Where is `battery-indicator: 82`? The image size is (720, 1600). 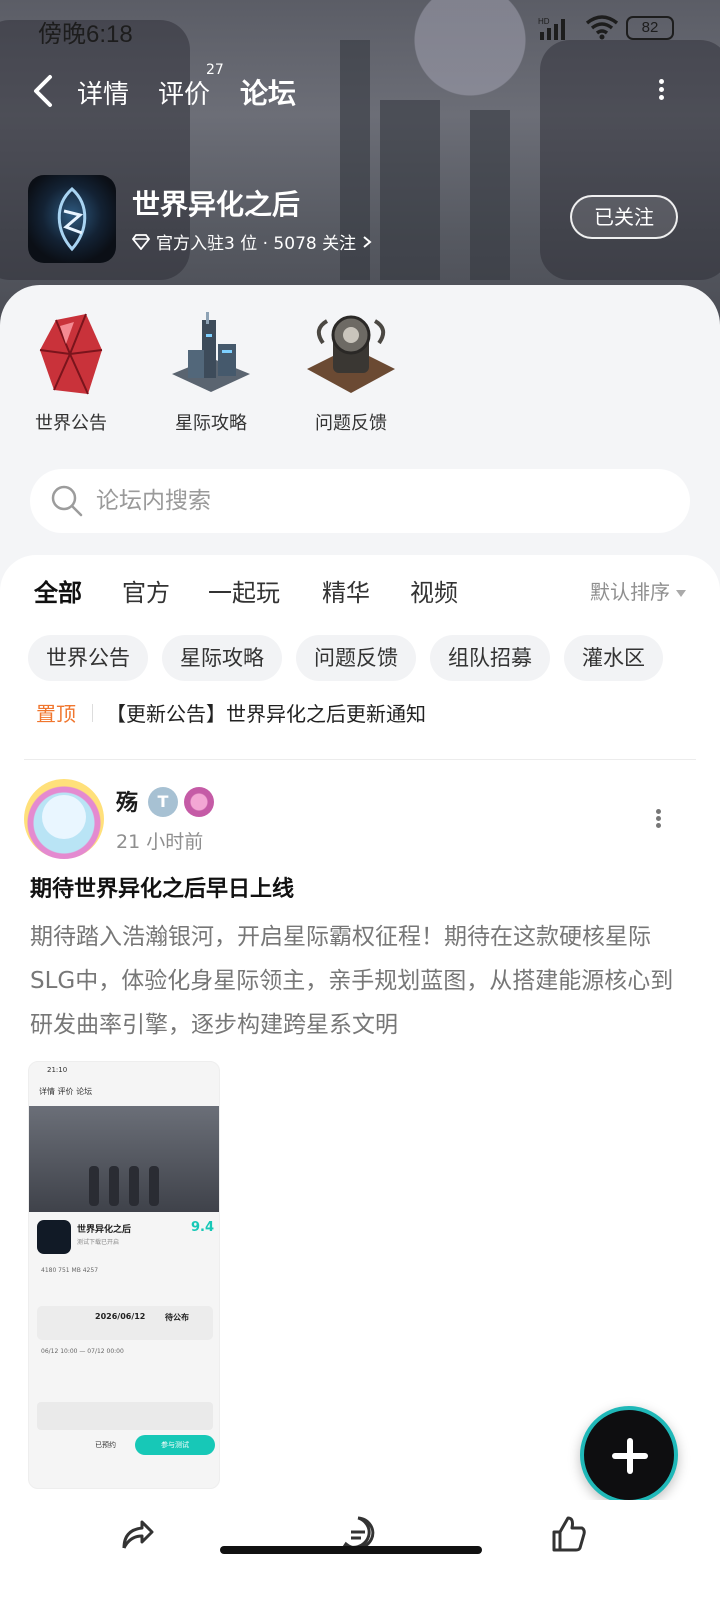
battery-indicator: 82 is located at coordinates (650, 28).